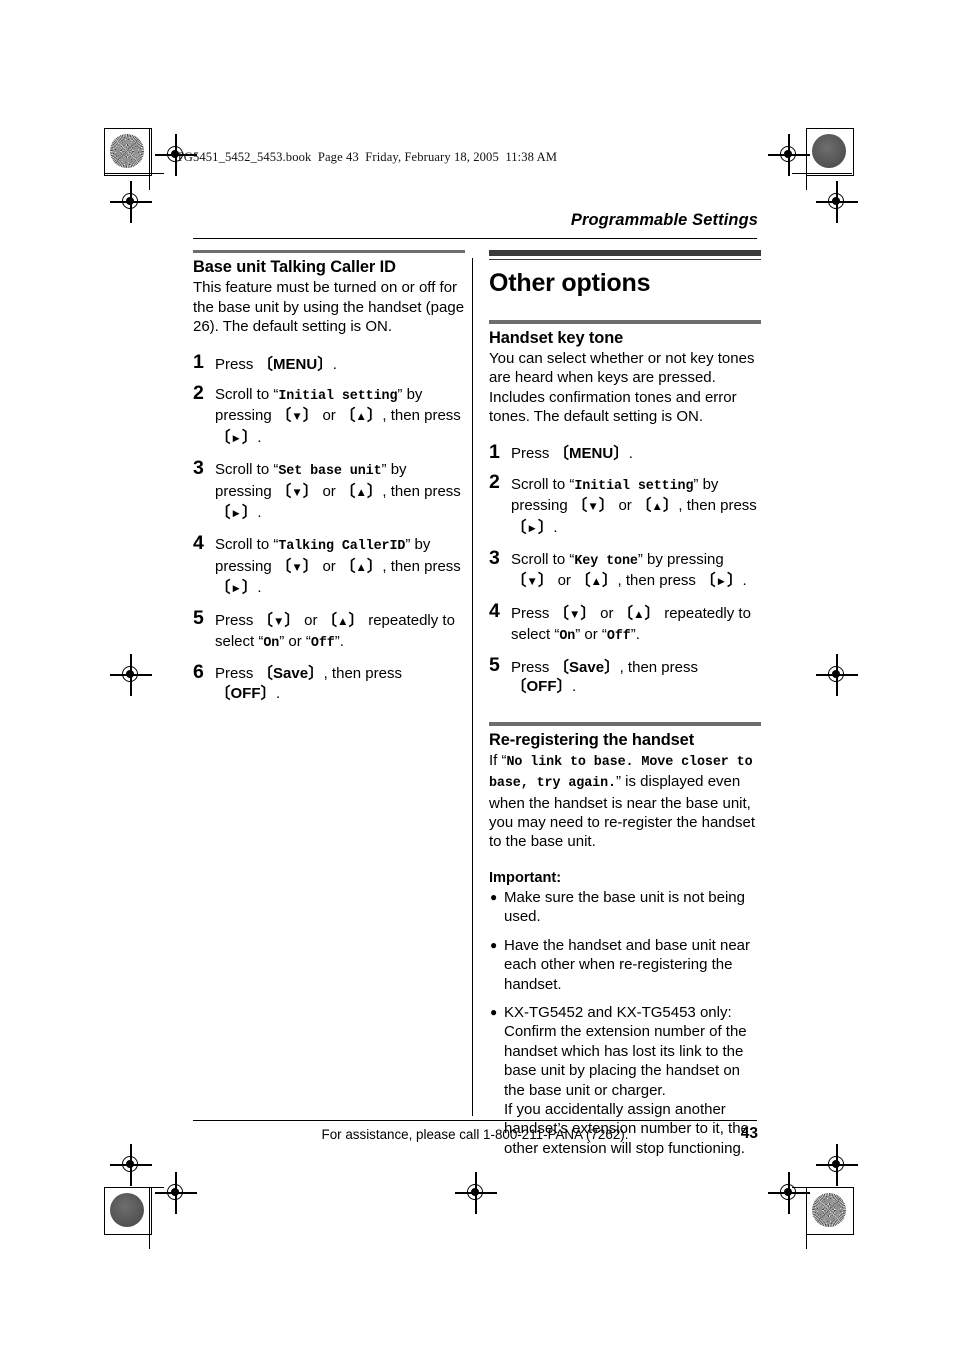  I want to click on footer-rule, so click(475, 1121).